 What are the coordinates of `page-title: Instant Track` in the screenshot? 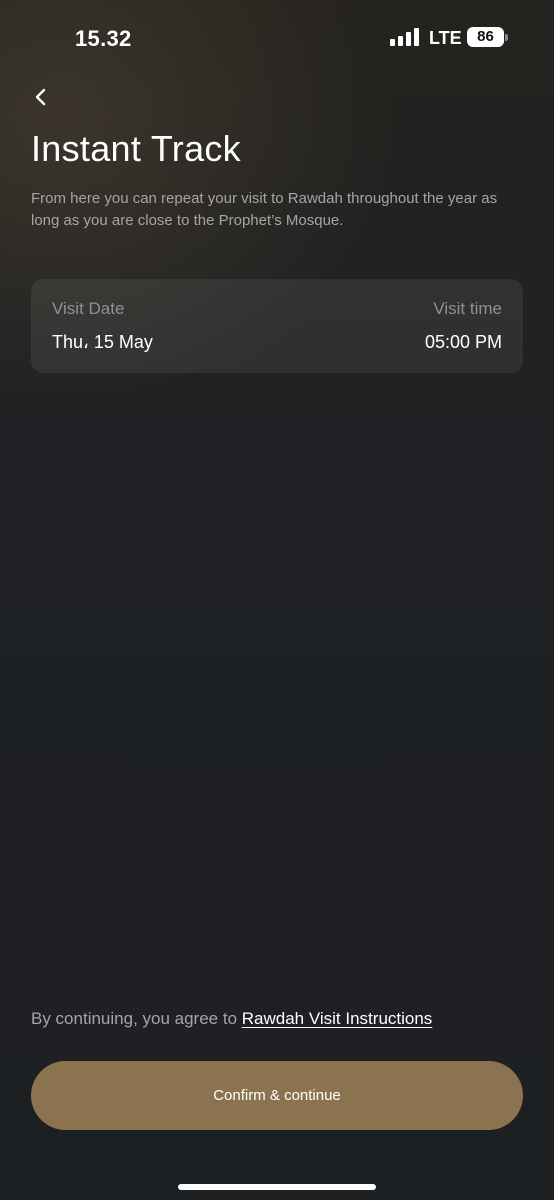 It's located at (136, 148).